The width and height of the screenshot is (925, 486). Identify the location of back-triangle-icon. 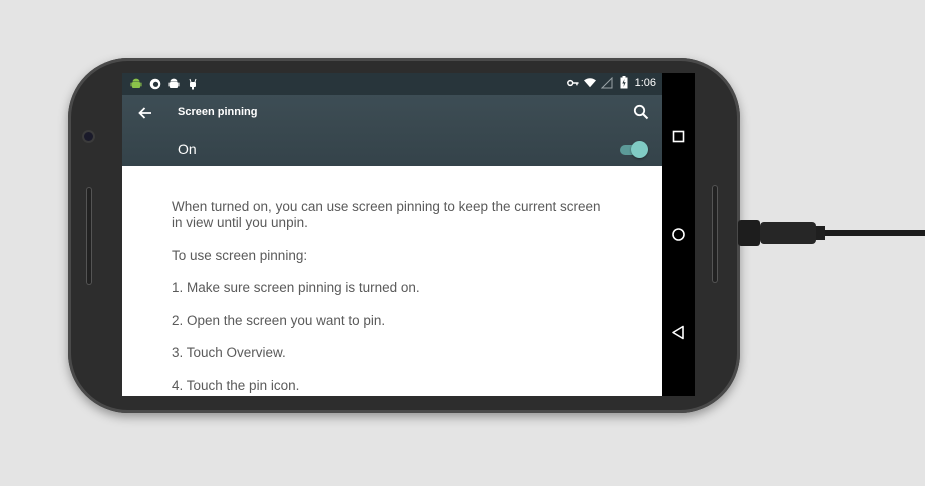
(678, 332).